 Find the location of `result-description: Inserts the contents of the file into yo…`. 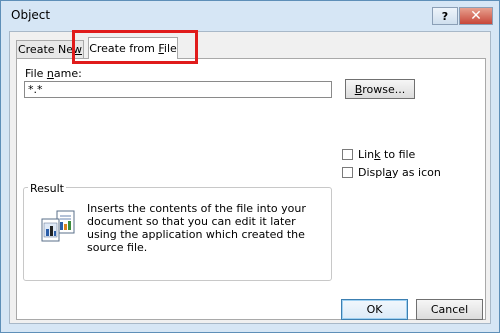

result-description: Inserts the contents of the file into yo… is located at coordinates (196, 228).